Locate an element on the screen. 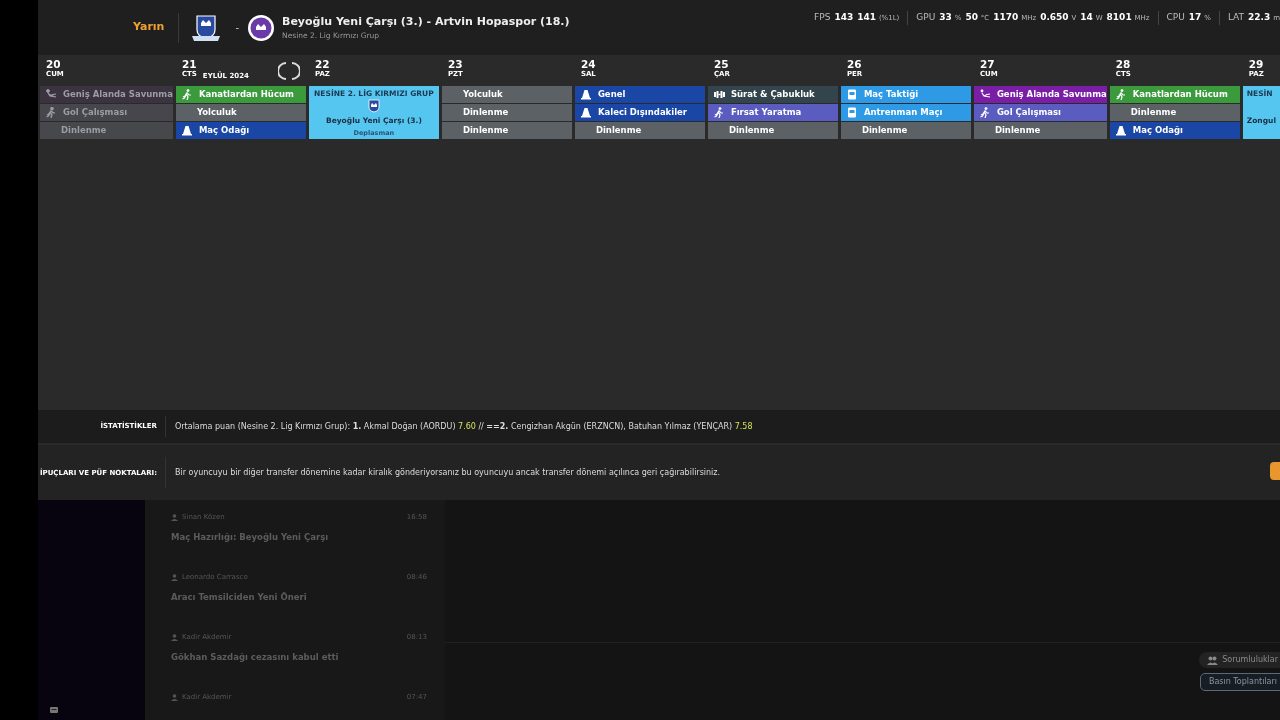 This screenshot has width=1280, height=720. day-number: 21 is located at coordinates (189, 64).